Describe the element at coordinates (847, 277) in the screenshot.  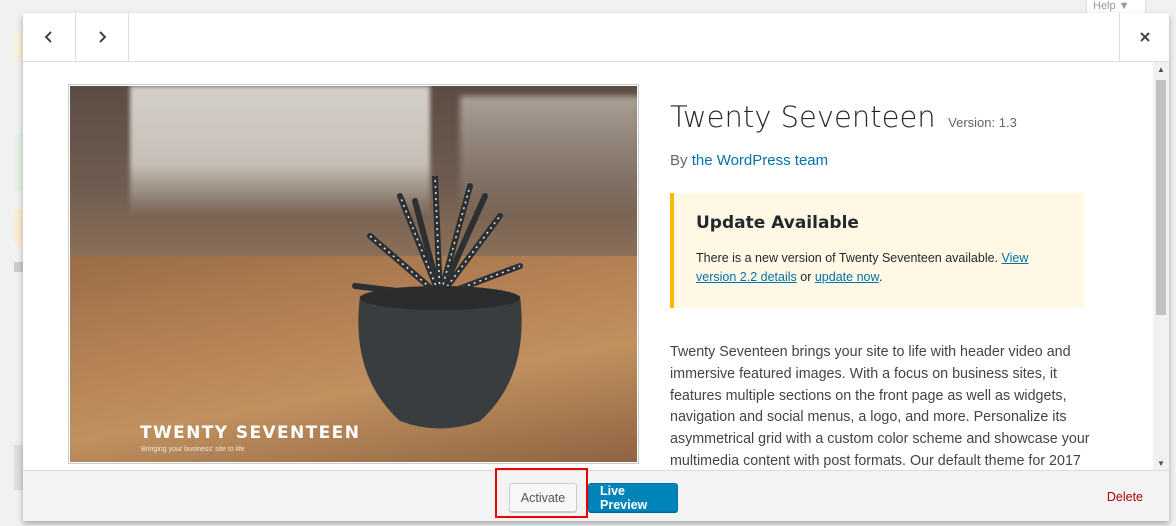
I see `update-now-link: update now` at that location.